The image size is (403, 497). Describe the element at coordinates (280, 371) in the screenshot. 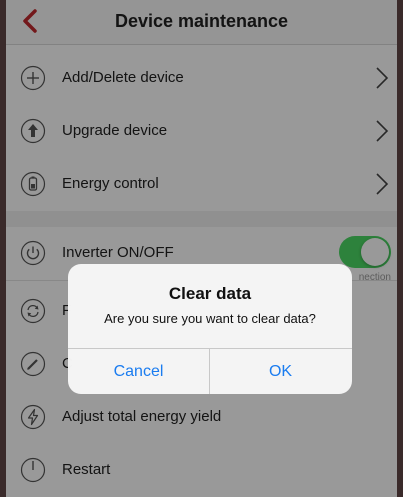

I see `ok-button: OK` at that location.